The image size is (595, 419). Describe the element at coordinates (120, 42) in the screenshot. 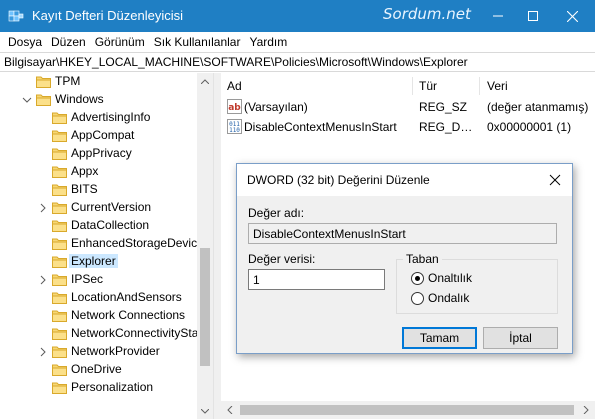

I see `menu-view: Görünüm` at that location.